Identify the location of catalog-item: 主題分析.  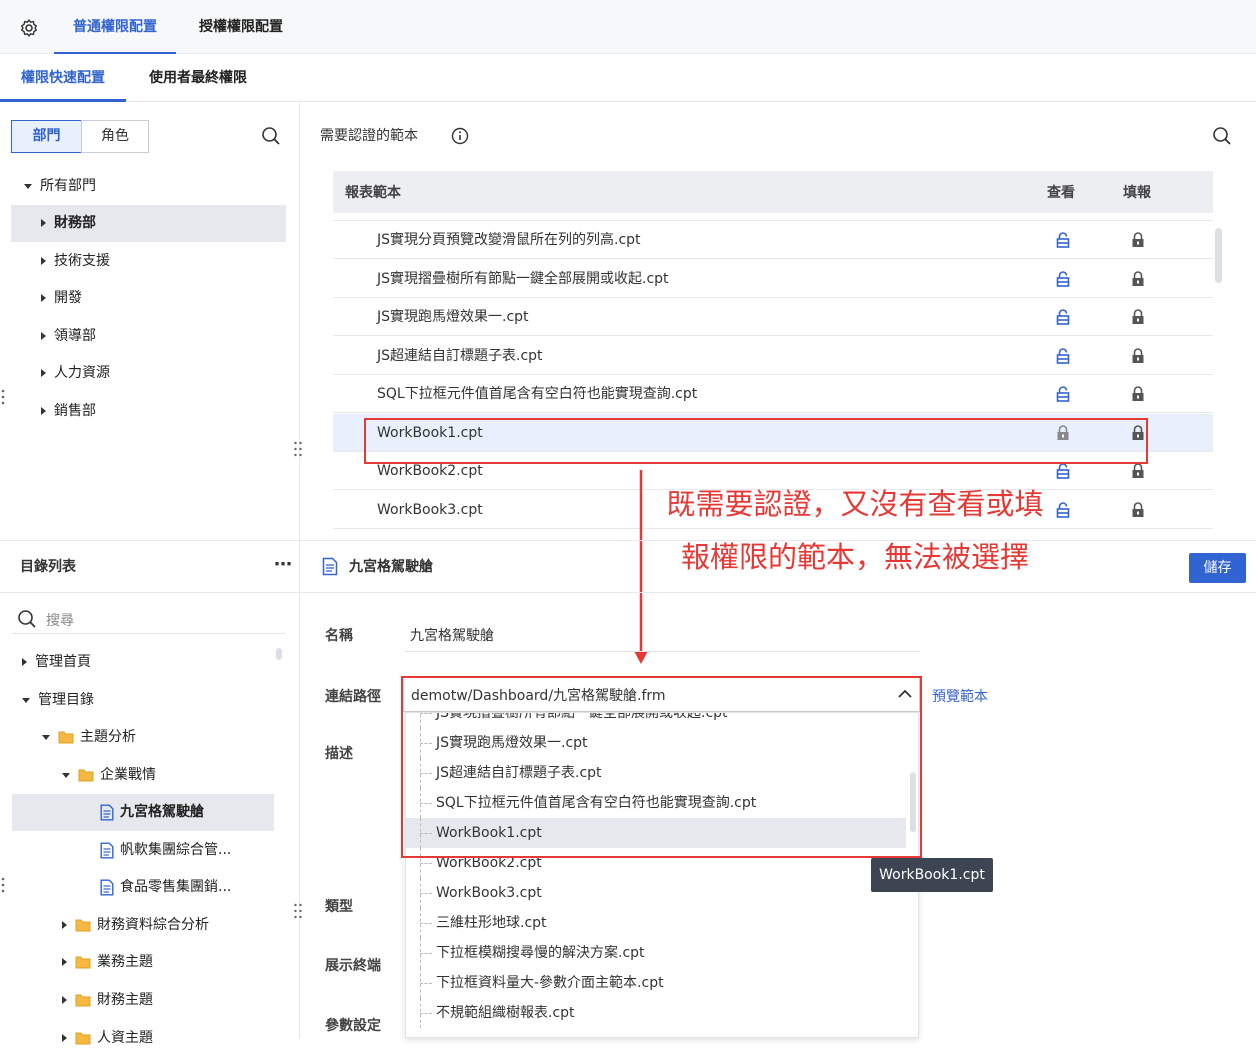
(156, 737).